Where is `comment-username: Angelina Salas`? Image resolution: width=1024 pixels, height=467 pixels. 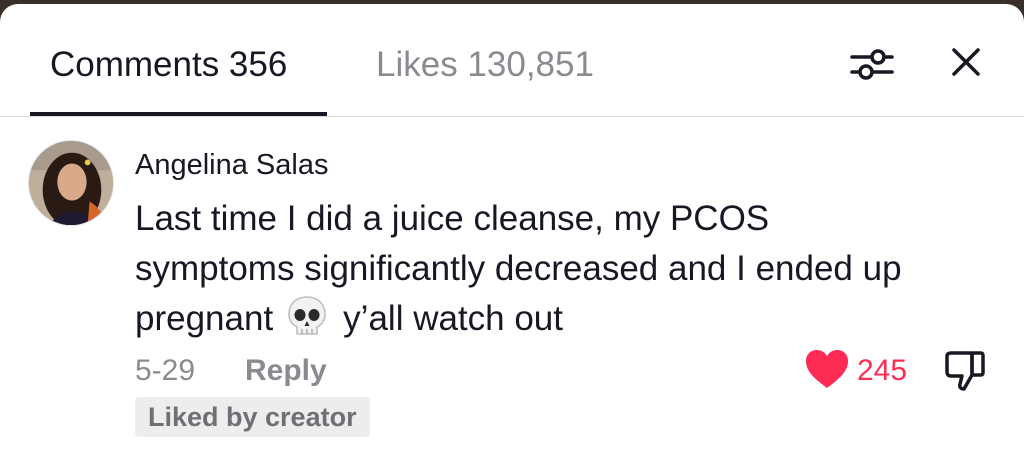
comment-username: Angelina Salas is located at coordinates (231, 165).